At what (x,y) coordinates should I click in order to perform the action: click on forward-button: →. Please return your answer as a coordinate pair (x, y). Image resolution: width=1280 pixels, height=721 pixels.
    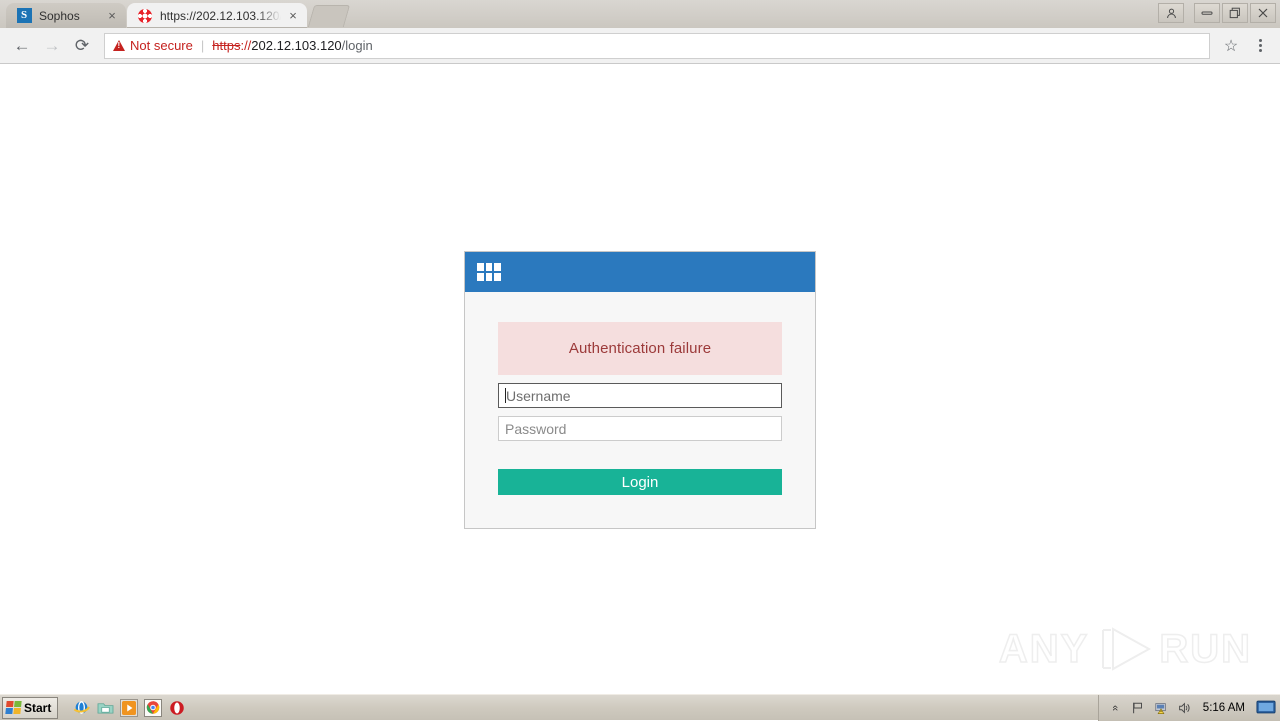
    Looking at the image, I should click on (52, 46).